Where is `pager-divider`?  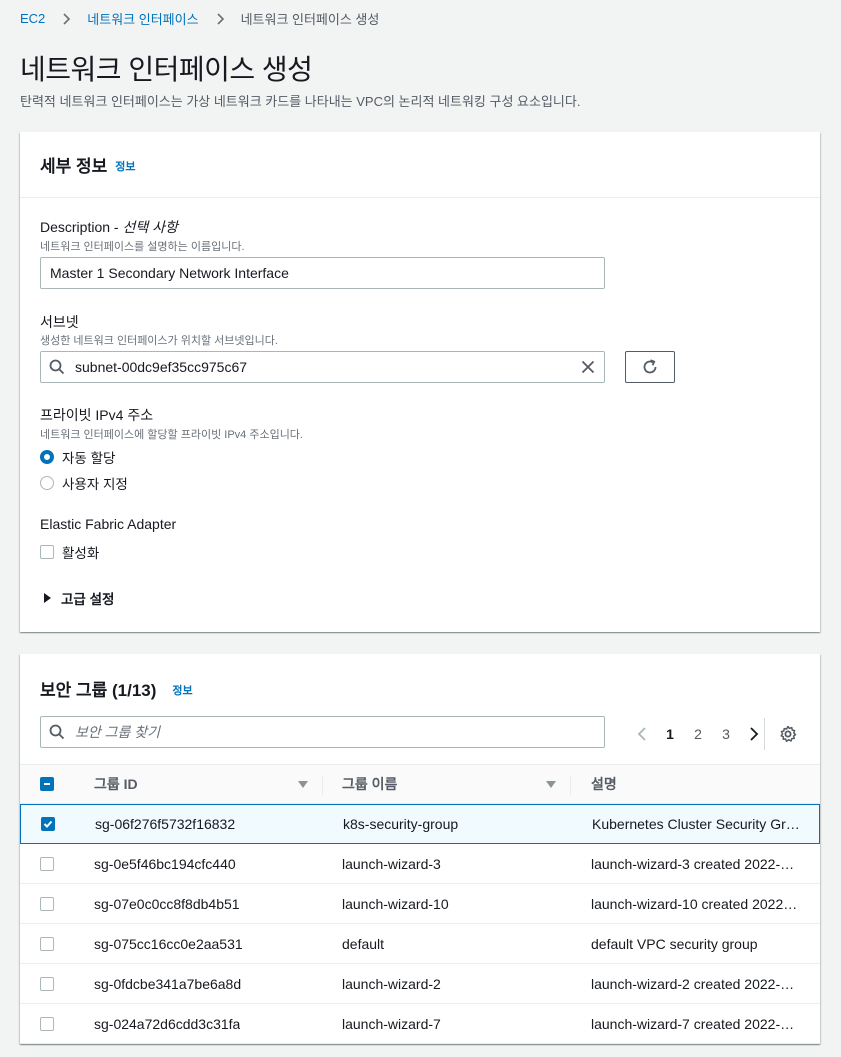
pager-divider is located at coordinates (764, 734).